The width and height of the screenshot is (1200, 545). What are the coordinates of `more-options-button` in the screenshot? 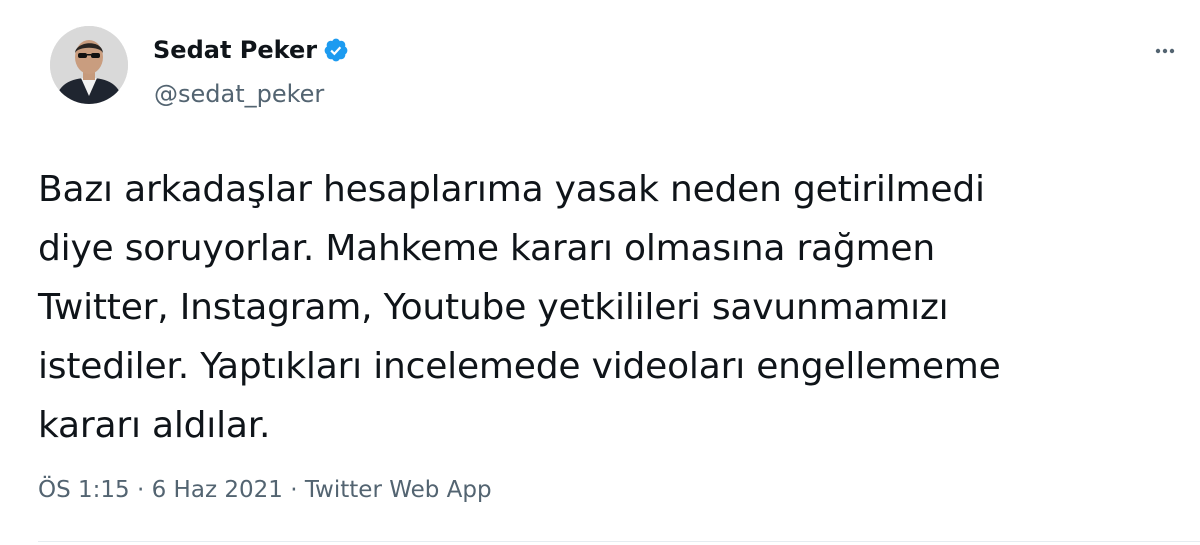 It's located at (1165, 51).